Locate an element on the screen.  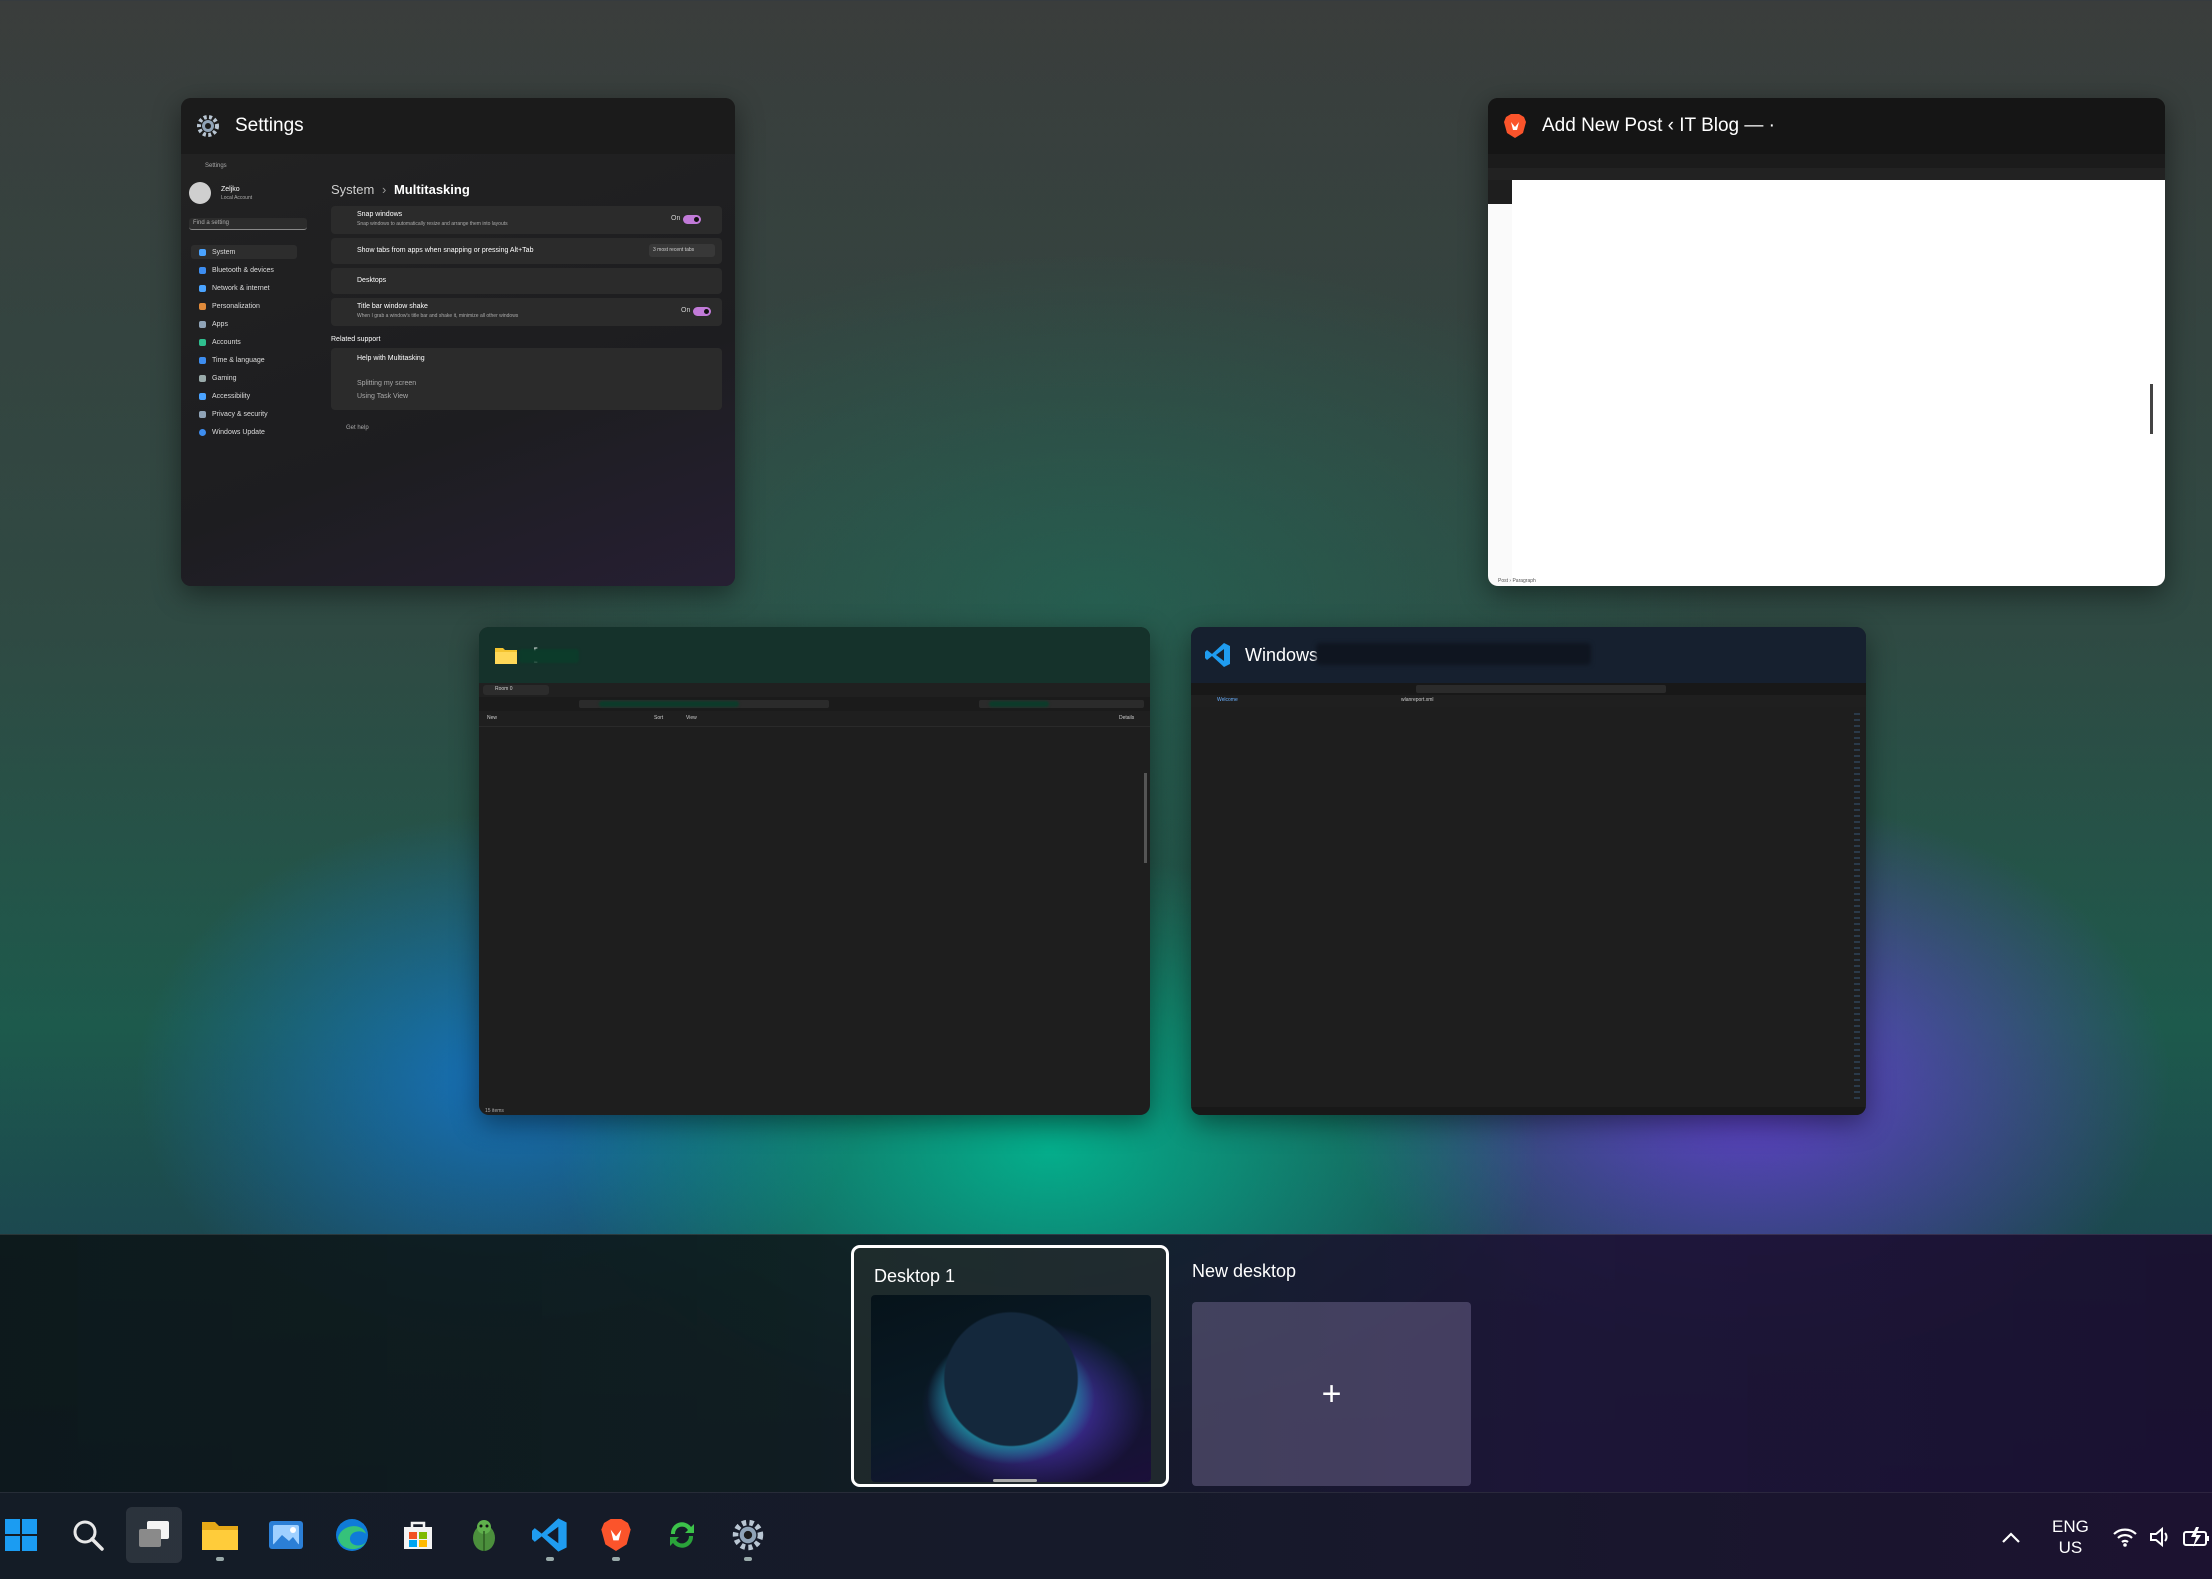
plus-icon: + is located at coordinates (1331, 1393).